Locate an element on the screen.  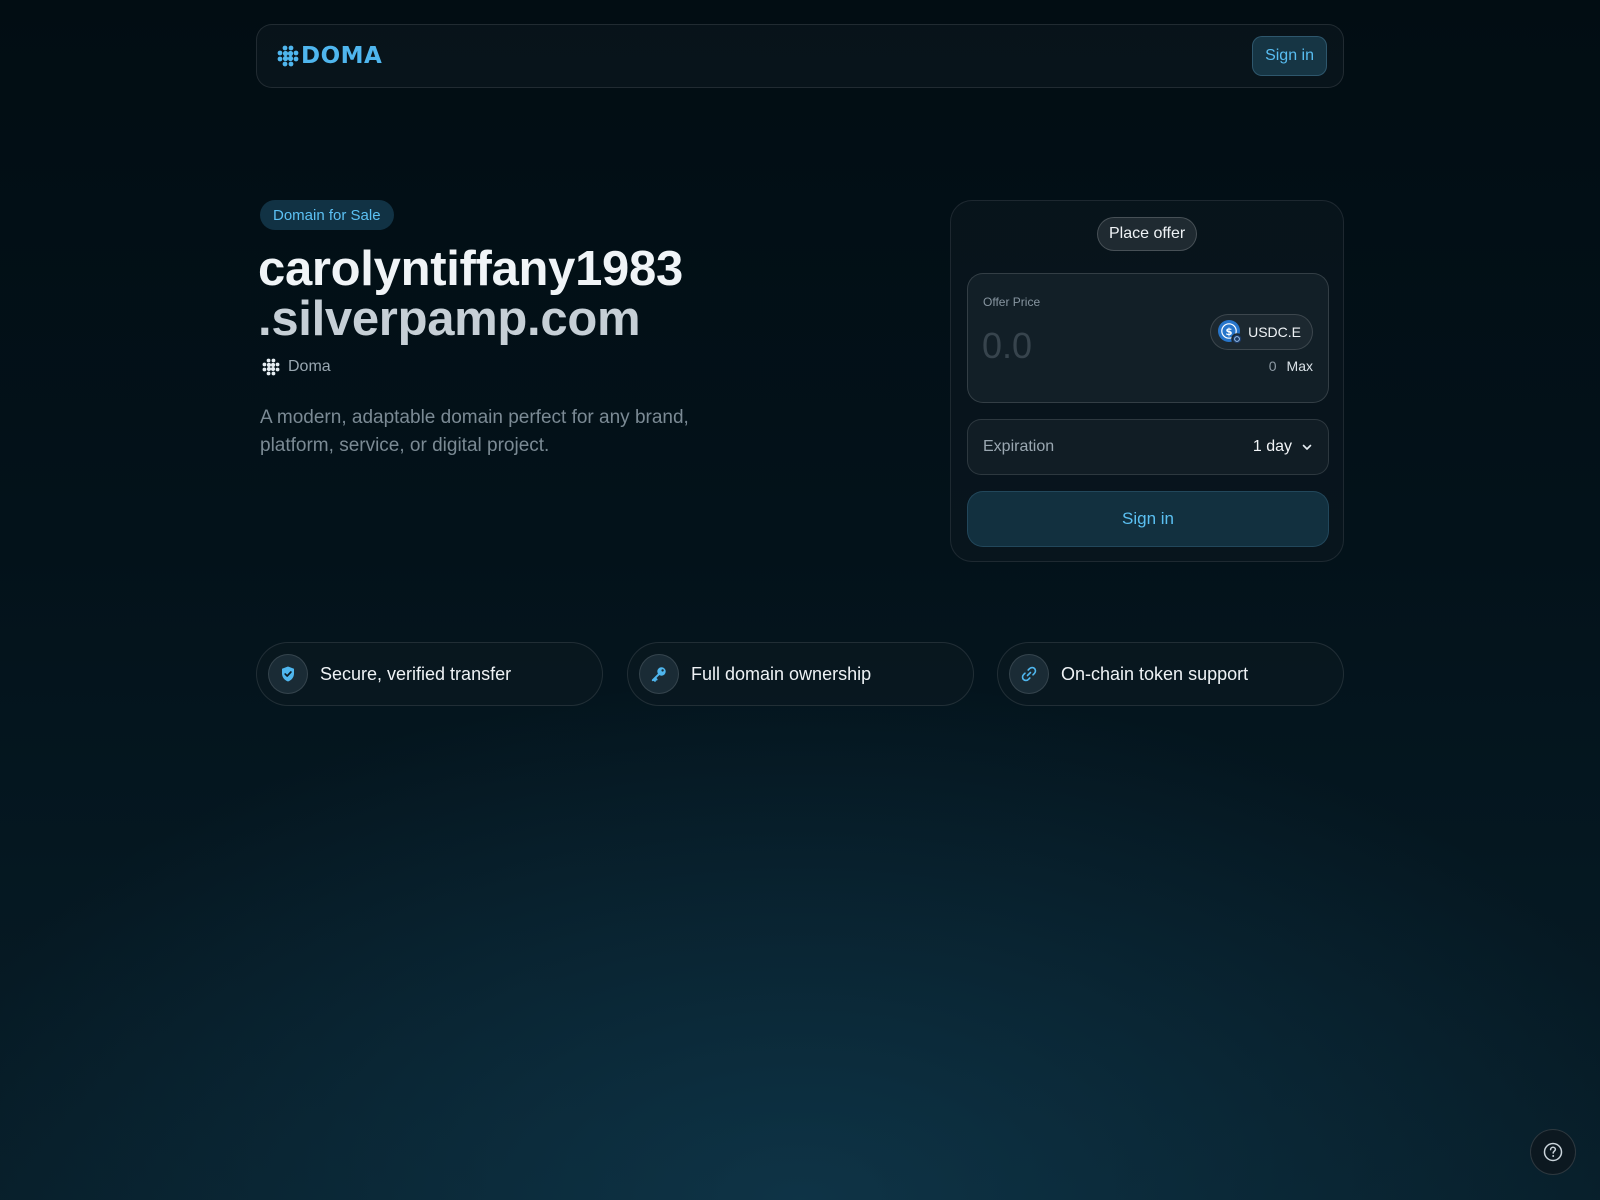
feature-domain-ownership: Full domain ownership is located at coordinates (800, 674).